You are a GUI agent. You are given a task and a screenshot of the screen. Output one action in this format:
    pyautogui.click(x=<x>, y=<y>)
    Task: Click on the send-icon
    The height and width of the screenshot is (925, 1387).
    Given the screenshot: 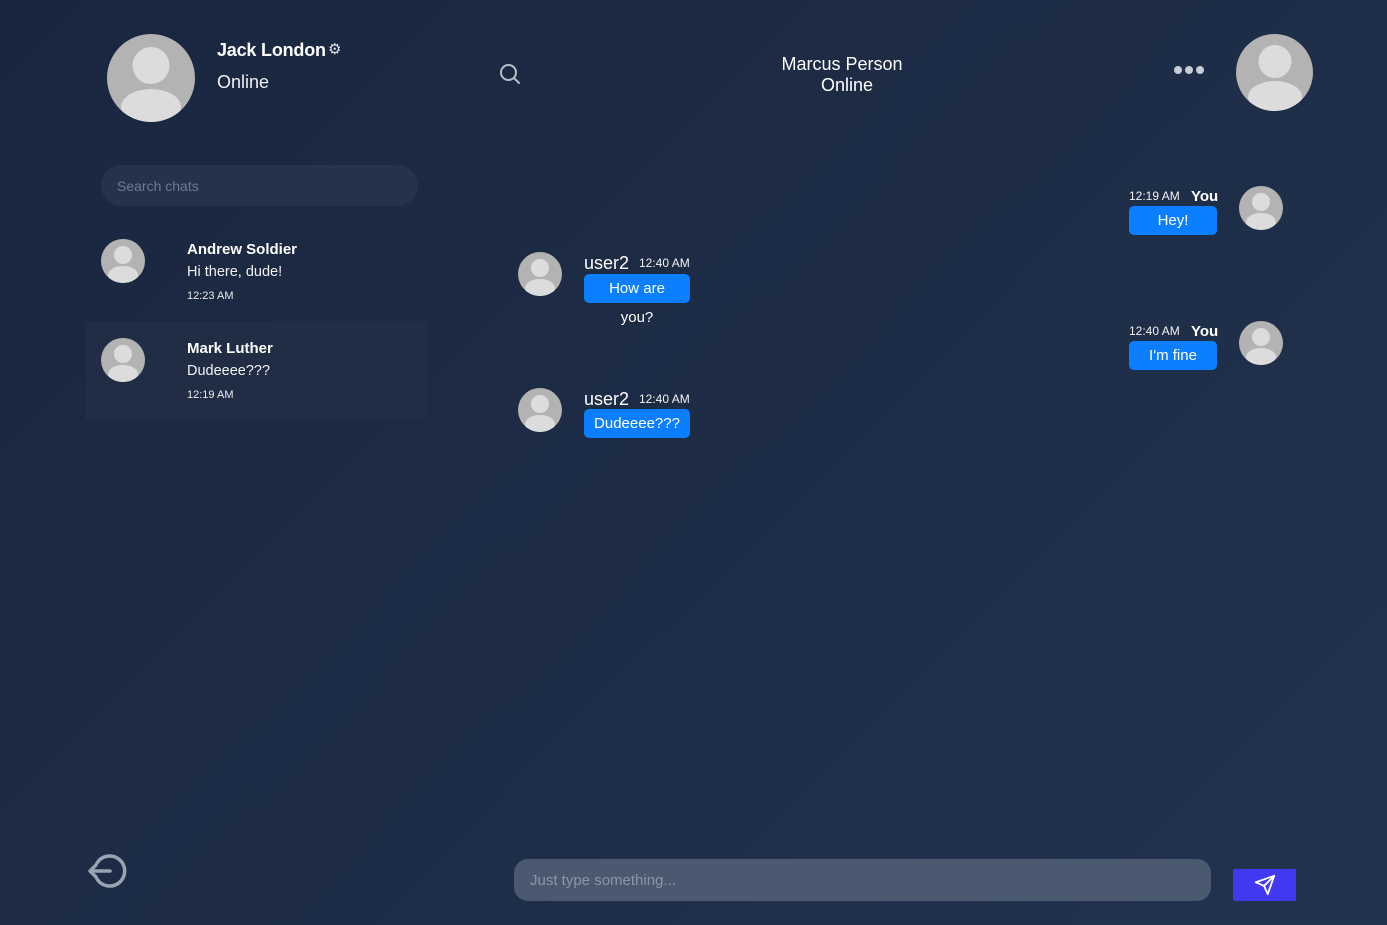 What is the action you would take?
    pyautogui.click(x=1265, y=885)
    